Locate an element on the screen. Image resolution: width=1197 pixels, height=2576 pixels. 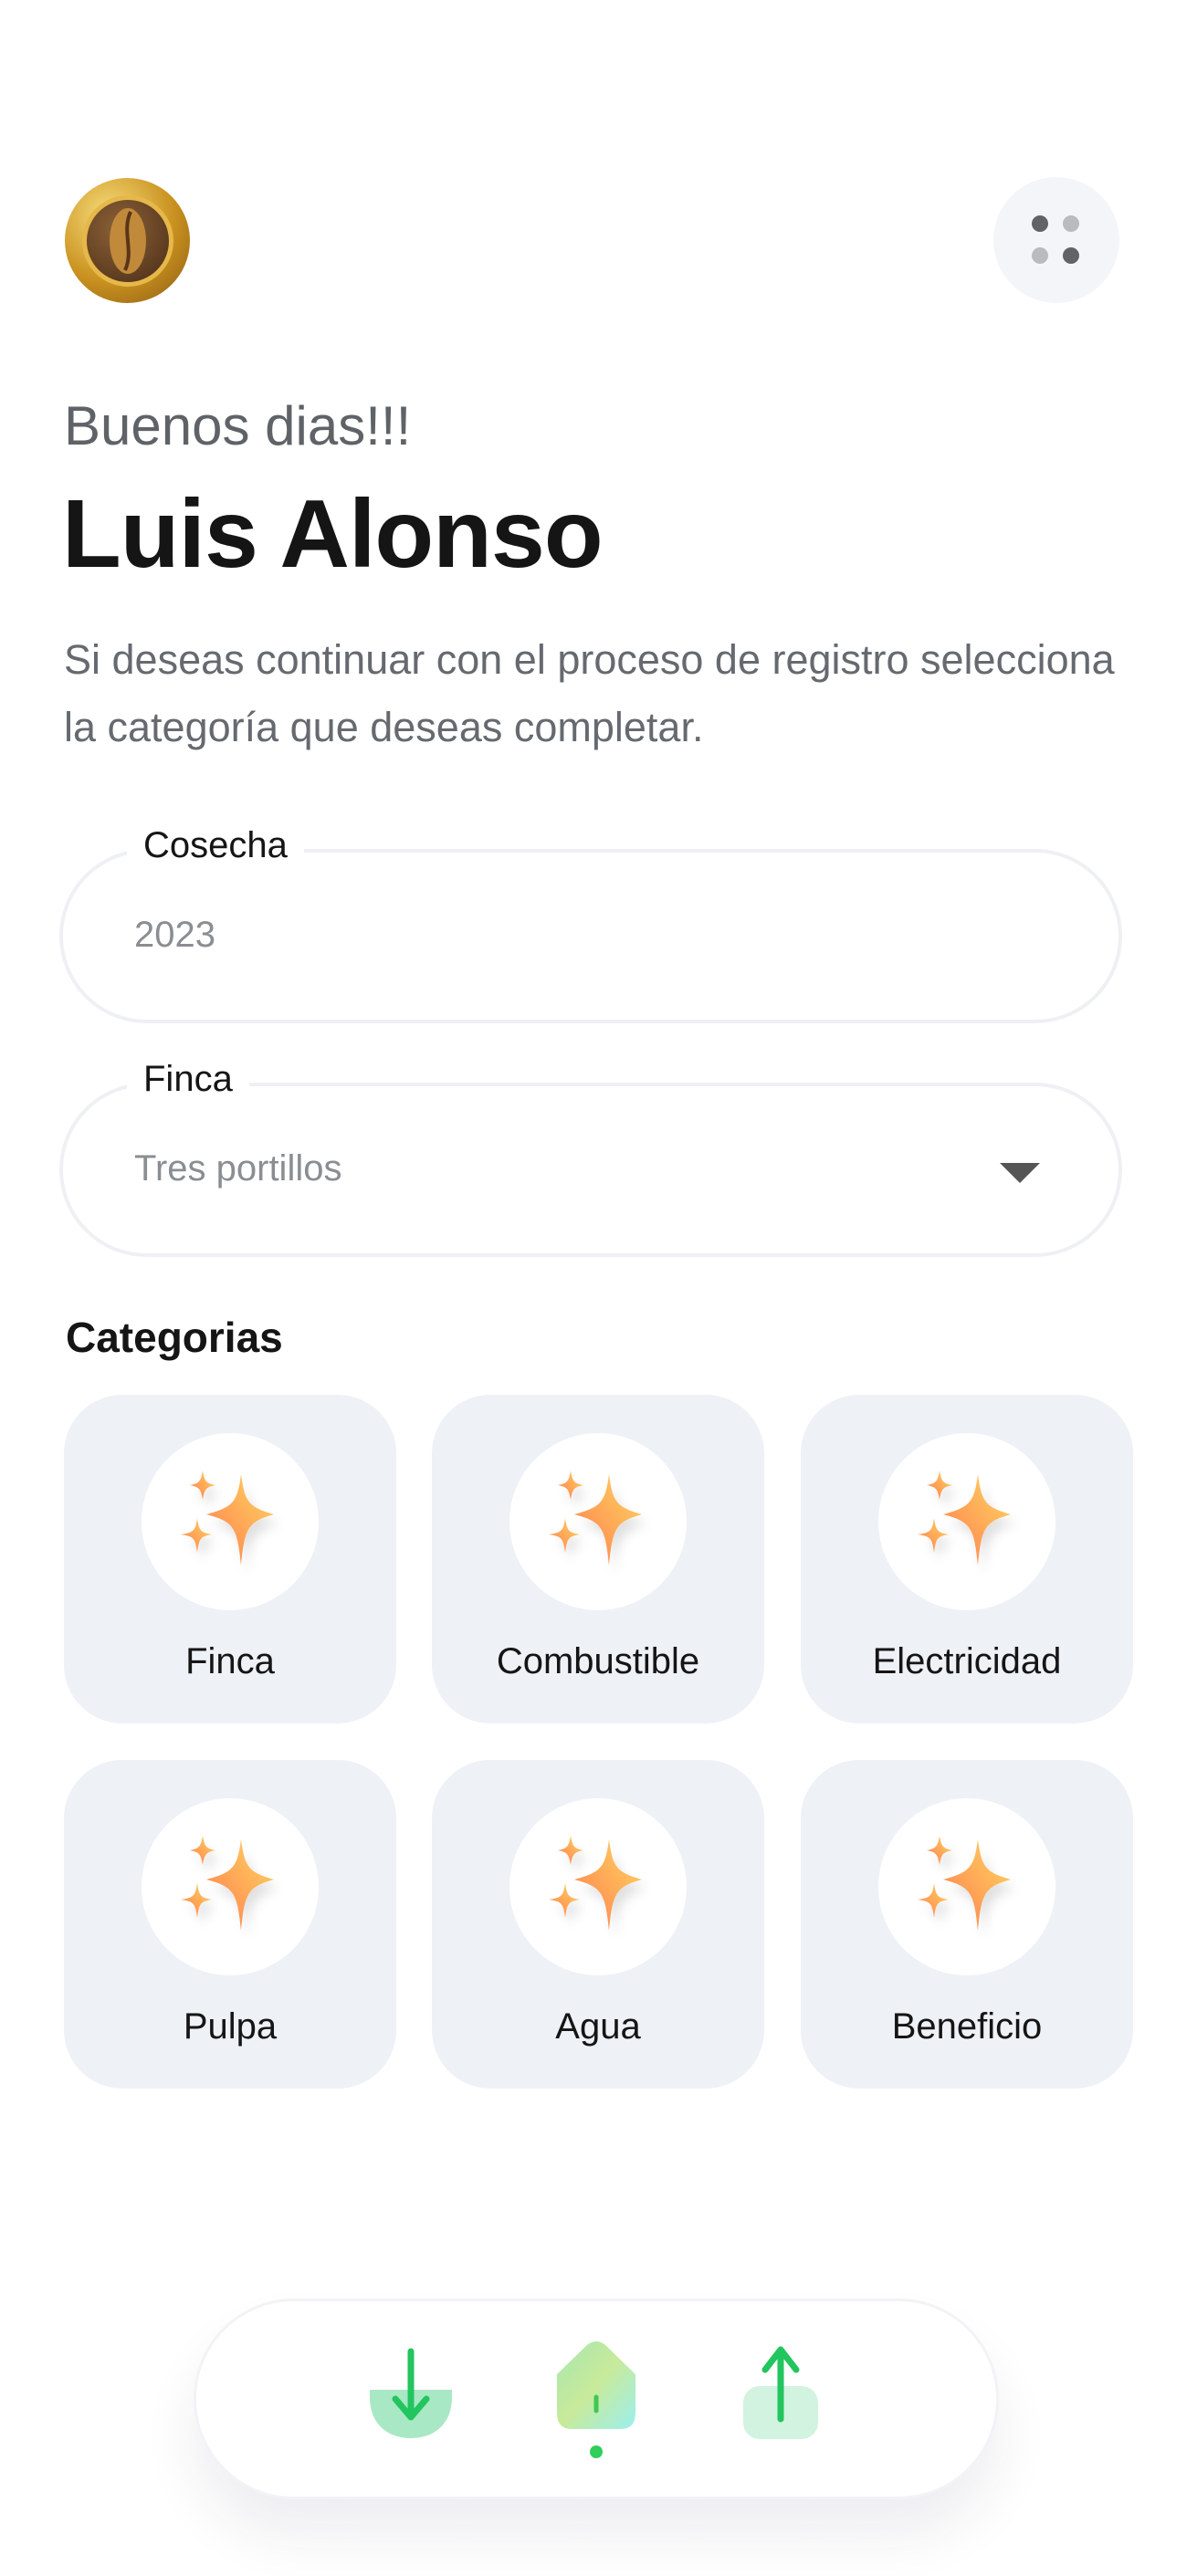
category-card-combustible: Combustible is located at coordinates (598, 1559).